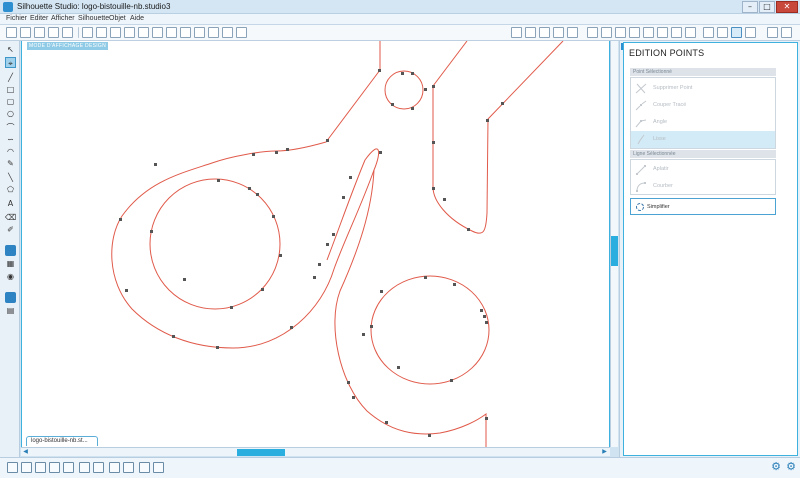 This screenshot has width=800, height=478. I want to click on release-compound-icon, so click(54, 467).